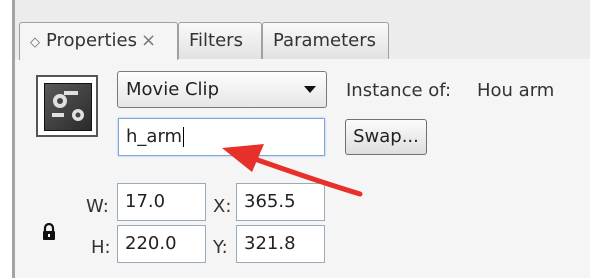 This screenshot has width=590, height=278. Describe the element at coordinates (91, 40) in the screenshot. I see `tab-properties-label: Properties` at that location.